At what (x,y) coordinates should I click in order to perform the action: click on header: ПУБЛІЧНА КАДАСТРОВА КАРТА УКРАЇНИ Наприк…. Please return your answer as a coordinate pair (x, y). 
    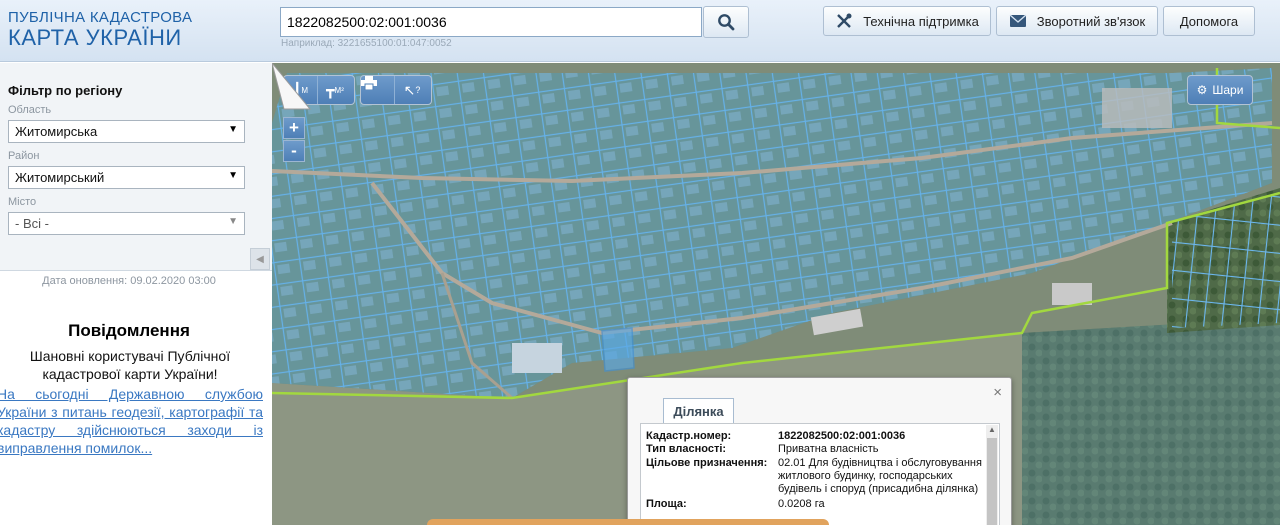
    Looking at the image, I should click on (640, 31).